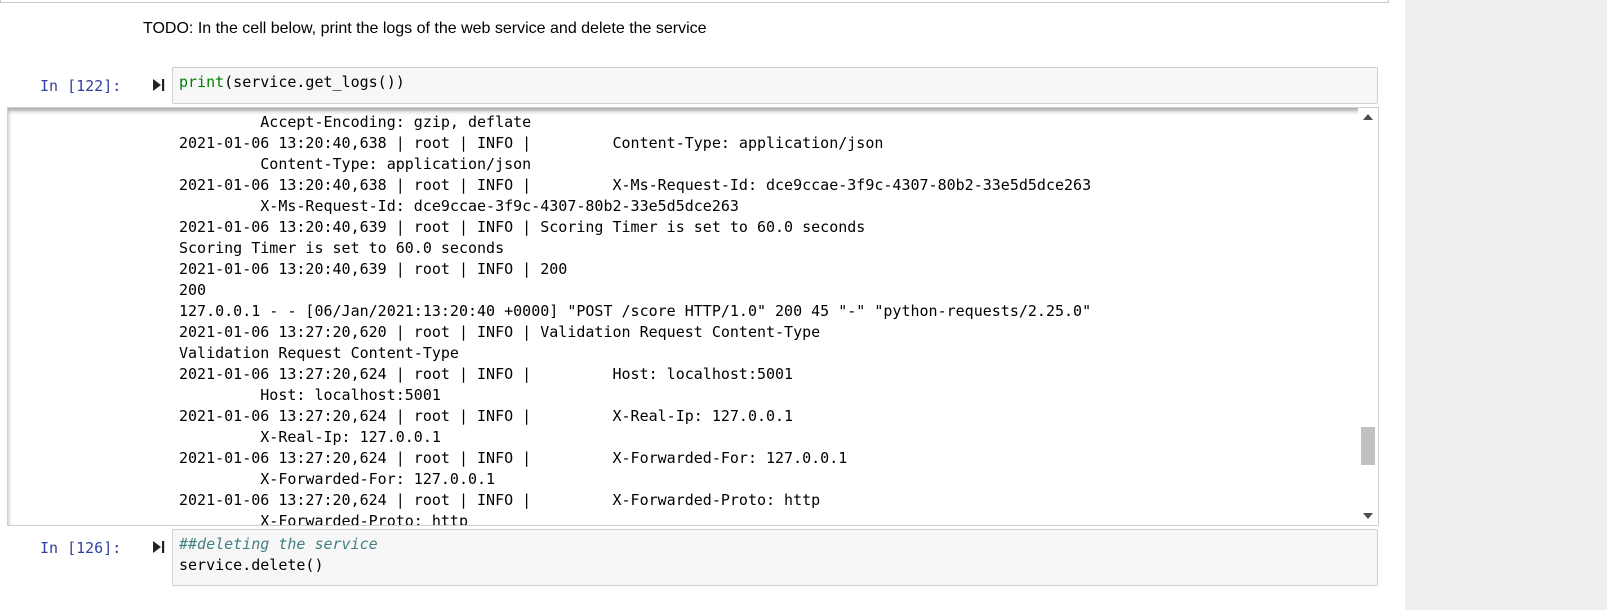 Image resolution: width=1607 pixels, height=610 pixels. What do you see at coordinates (202, 82) in the screenshot?
I see `code-builtin: print` at bounding box center [202, 82].